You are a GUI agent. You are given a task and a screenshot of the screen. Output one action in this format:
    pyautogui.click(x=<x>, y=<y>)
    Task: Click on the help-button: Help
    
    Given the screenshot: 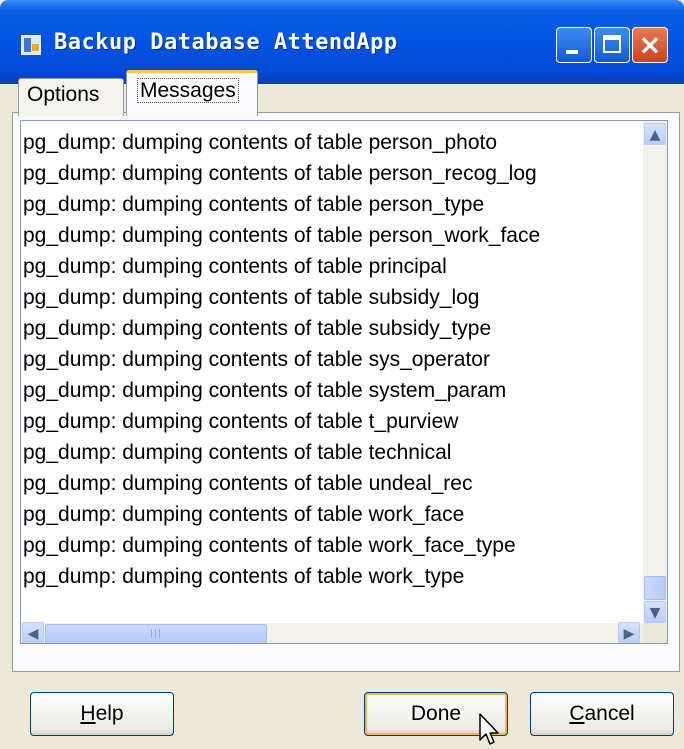 What is the action you would take?
    pyautogui.click(x=102, y=714)
    